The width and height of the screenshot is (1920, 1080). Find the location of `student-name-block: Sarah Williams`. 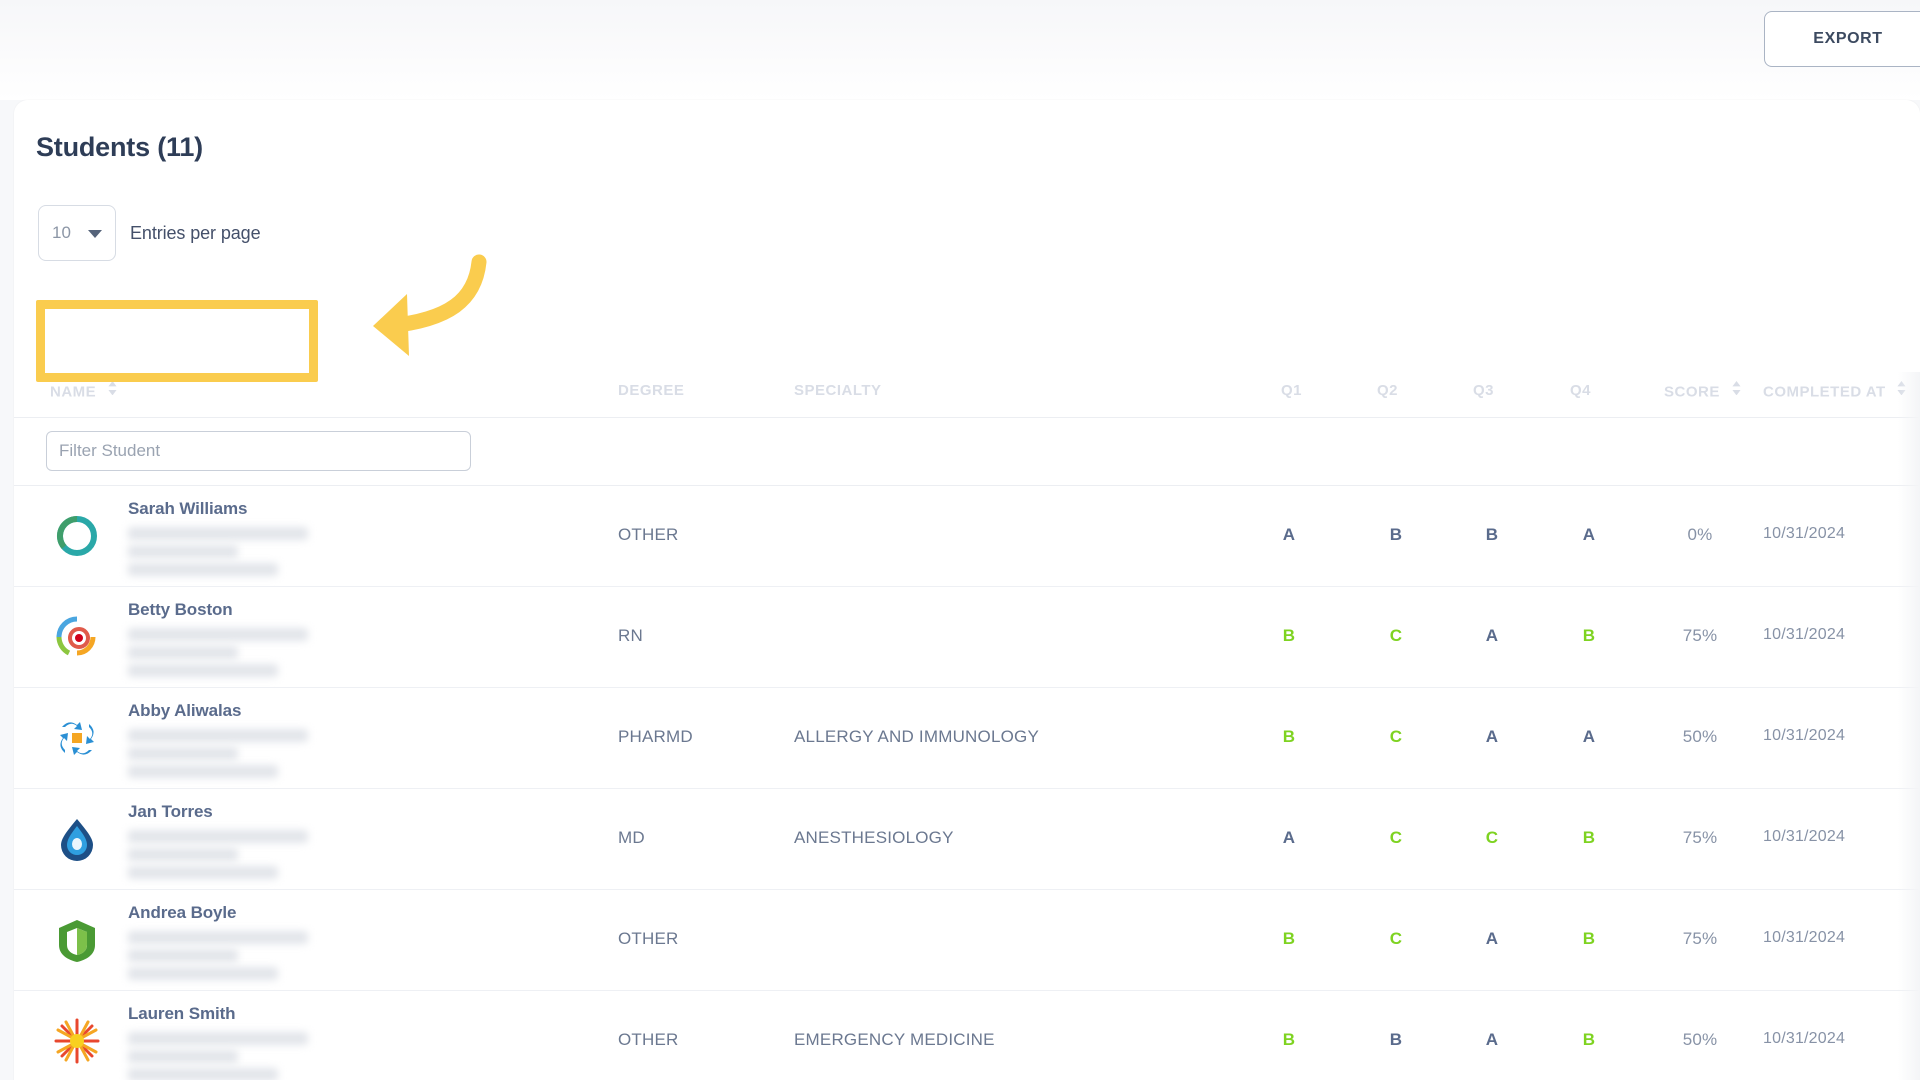

student-name-block: Sarah Williams is located at coordinates (293, 540).